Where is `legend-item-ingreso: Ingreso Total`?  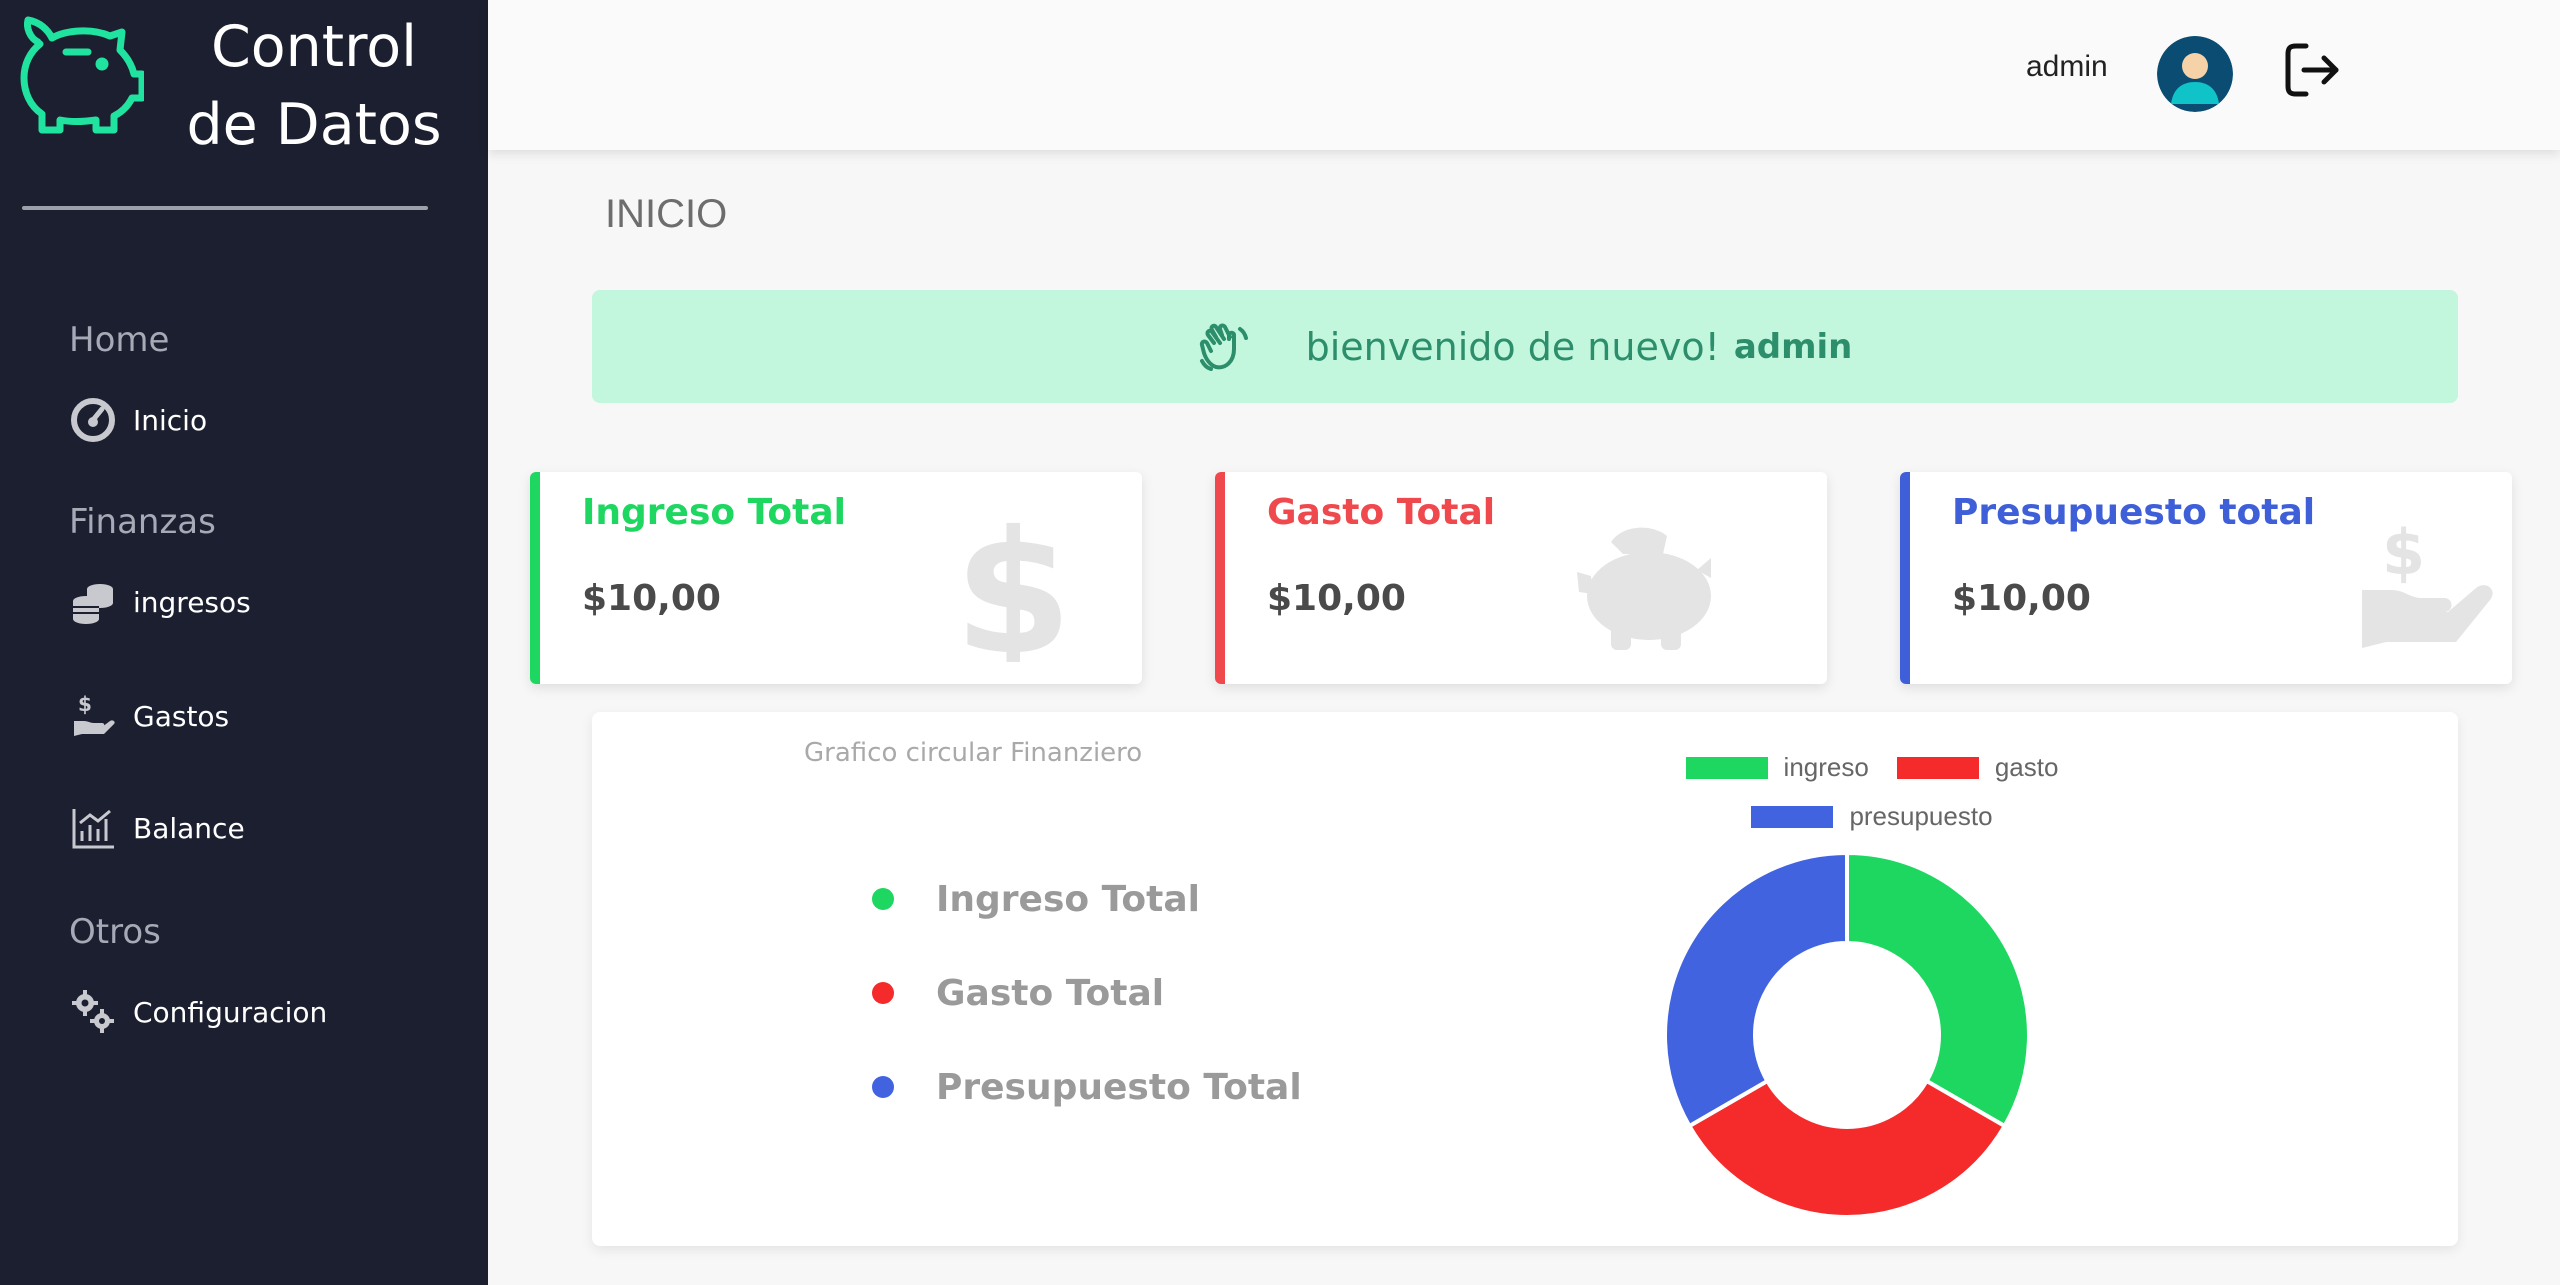
legend-item-ingreso: Ingreso Total is located at coordinates (1087, 899).